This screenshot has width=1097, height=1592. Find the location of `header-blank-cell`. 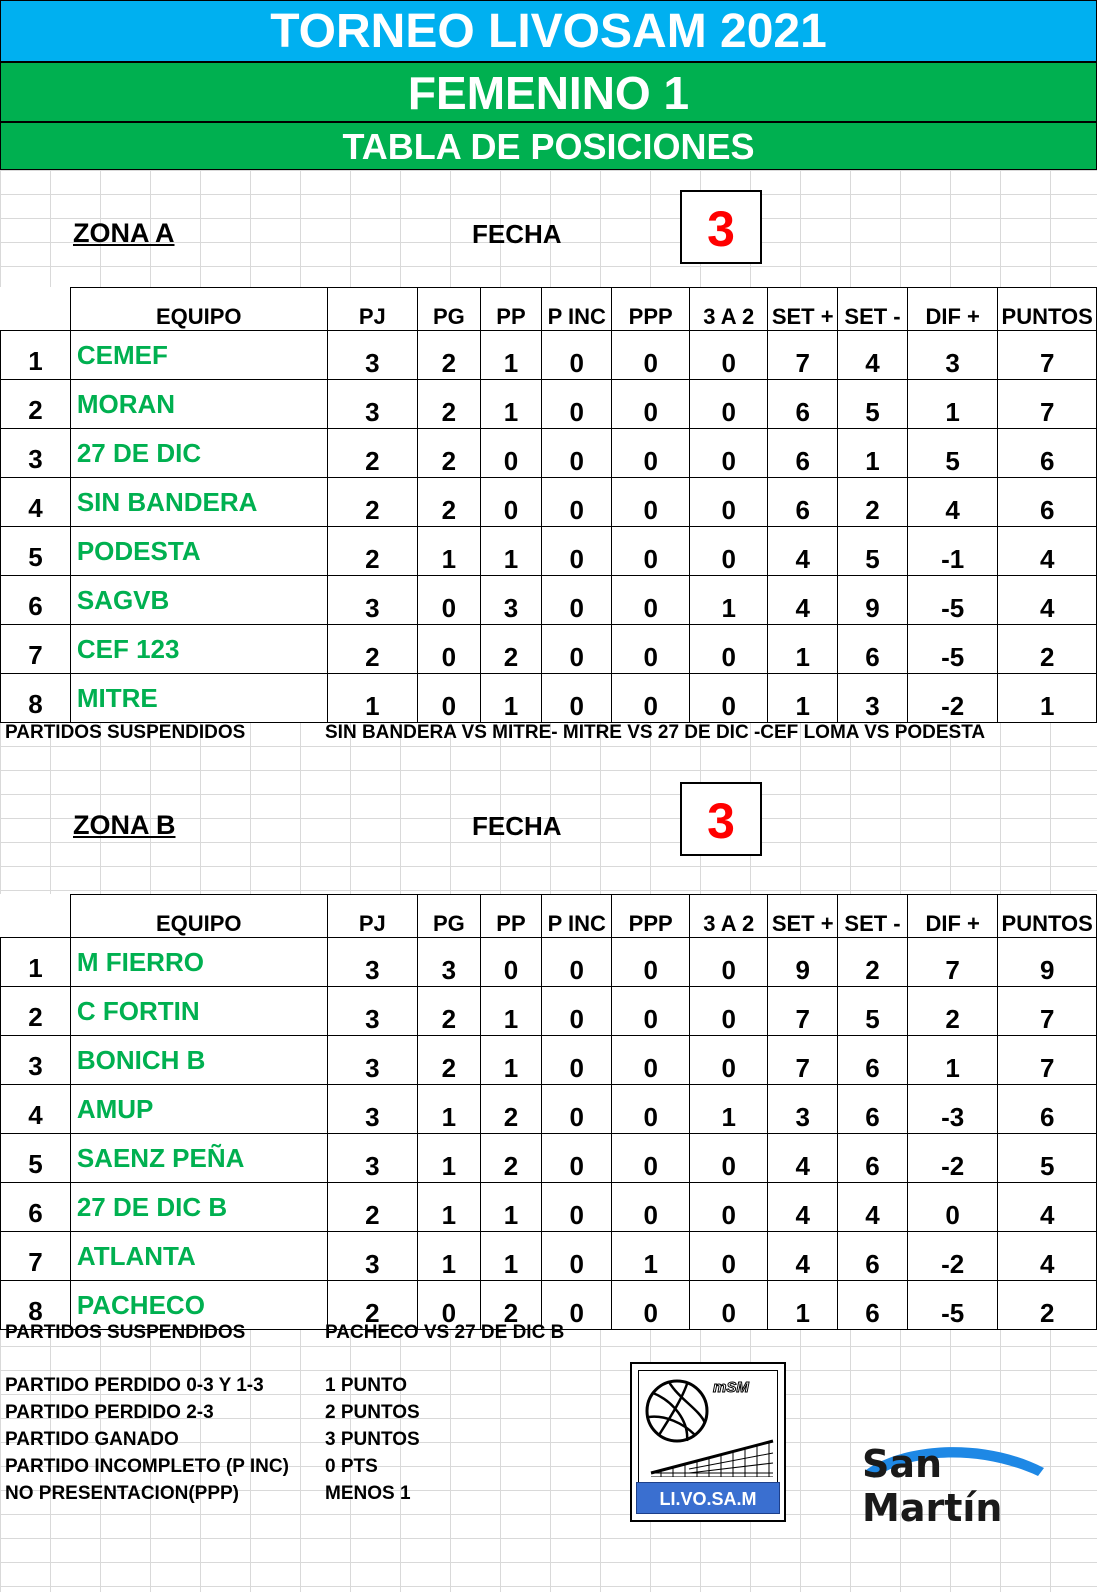

header-blank-cell is located at coordinates (35, 916).